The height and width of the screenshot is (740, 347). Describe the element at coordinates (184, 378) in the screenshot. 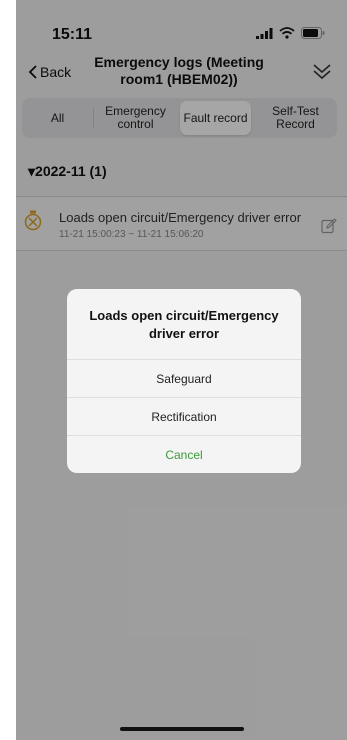

I see `safeguard-button: Safeguard` at that location.